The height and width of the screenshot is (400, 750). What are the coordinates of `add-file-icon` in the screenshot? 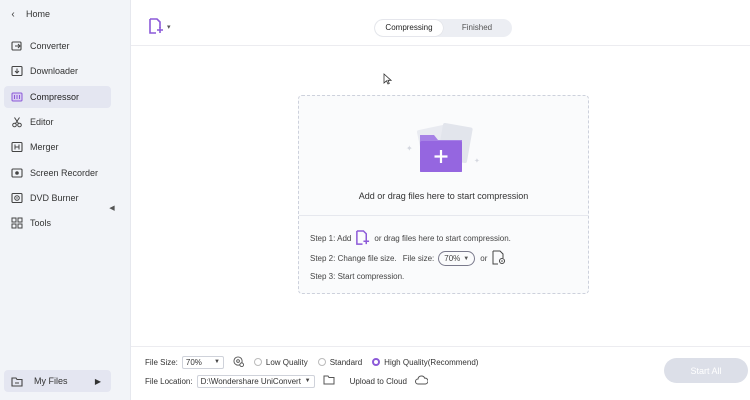 It's located at (156, 27).